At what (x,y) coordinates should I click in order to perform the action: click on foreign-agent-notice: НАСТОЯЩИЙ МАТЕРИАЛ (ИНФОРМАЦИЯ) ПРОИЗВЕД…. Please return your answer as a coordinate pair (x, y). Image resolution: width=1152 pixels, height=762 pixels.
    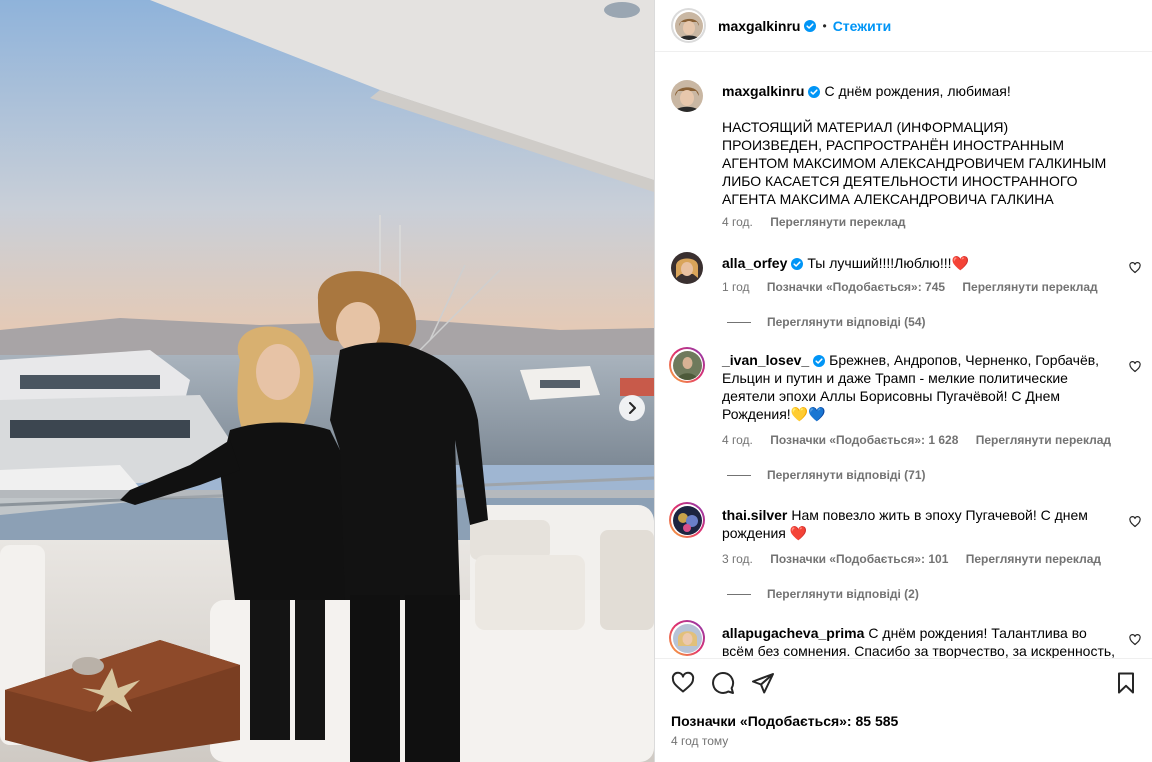
    Looking at the image, I should click on (914, 163).